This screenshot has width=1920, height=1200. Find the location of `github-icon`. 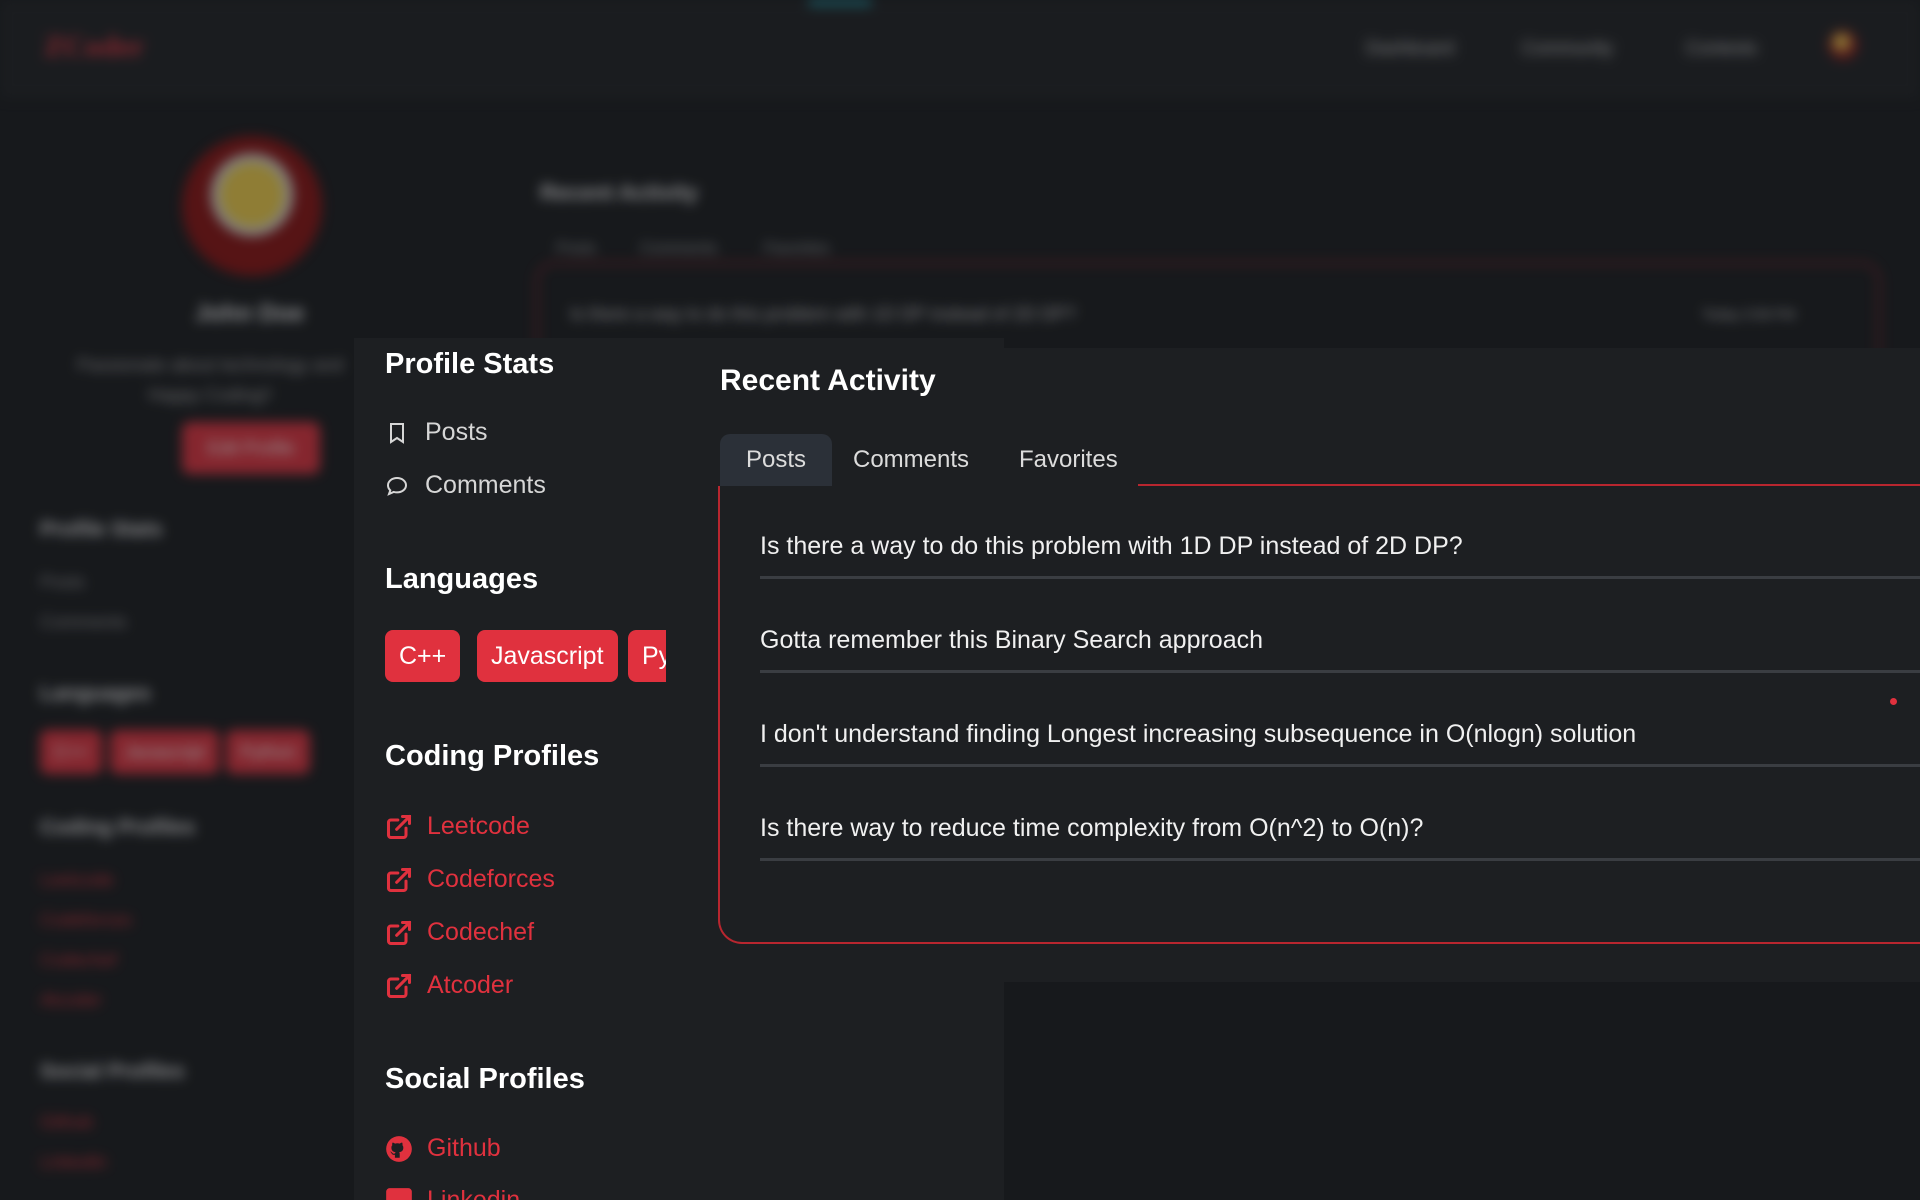

github-icon is located at coordinates (399, 1148).